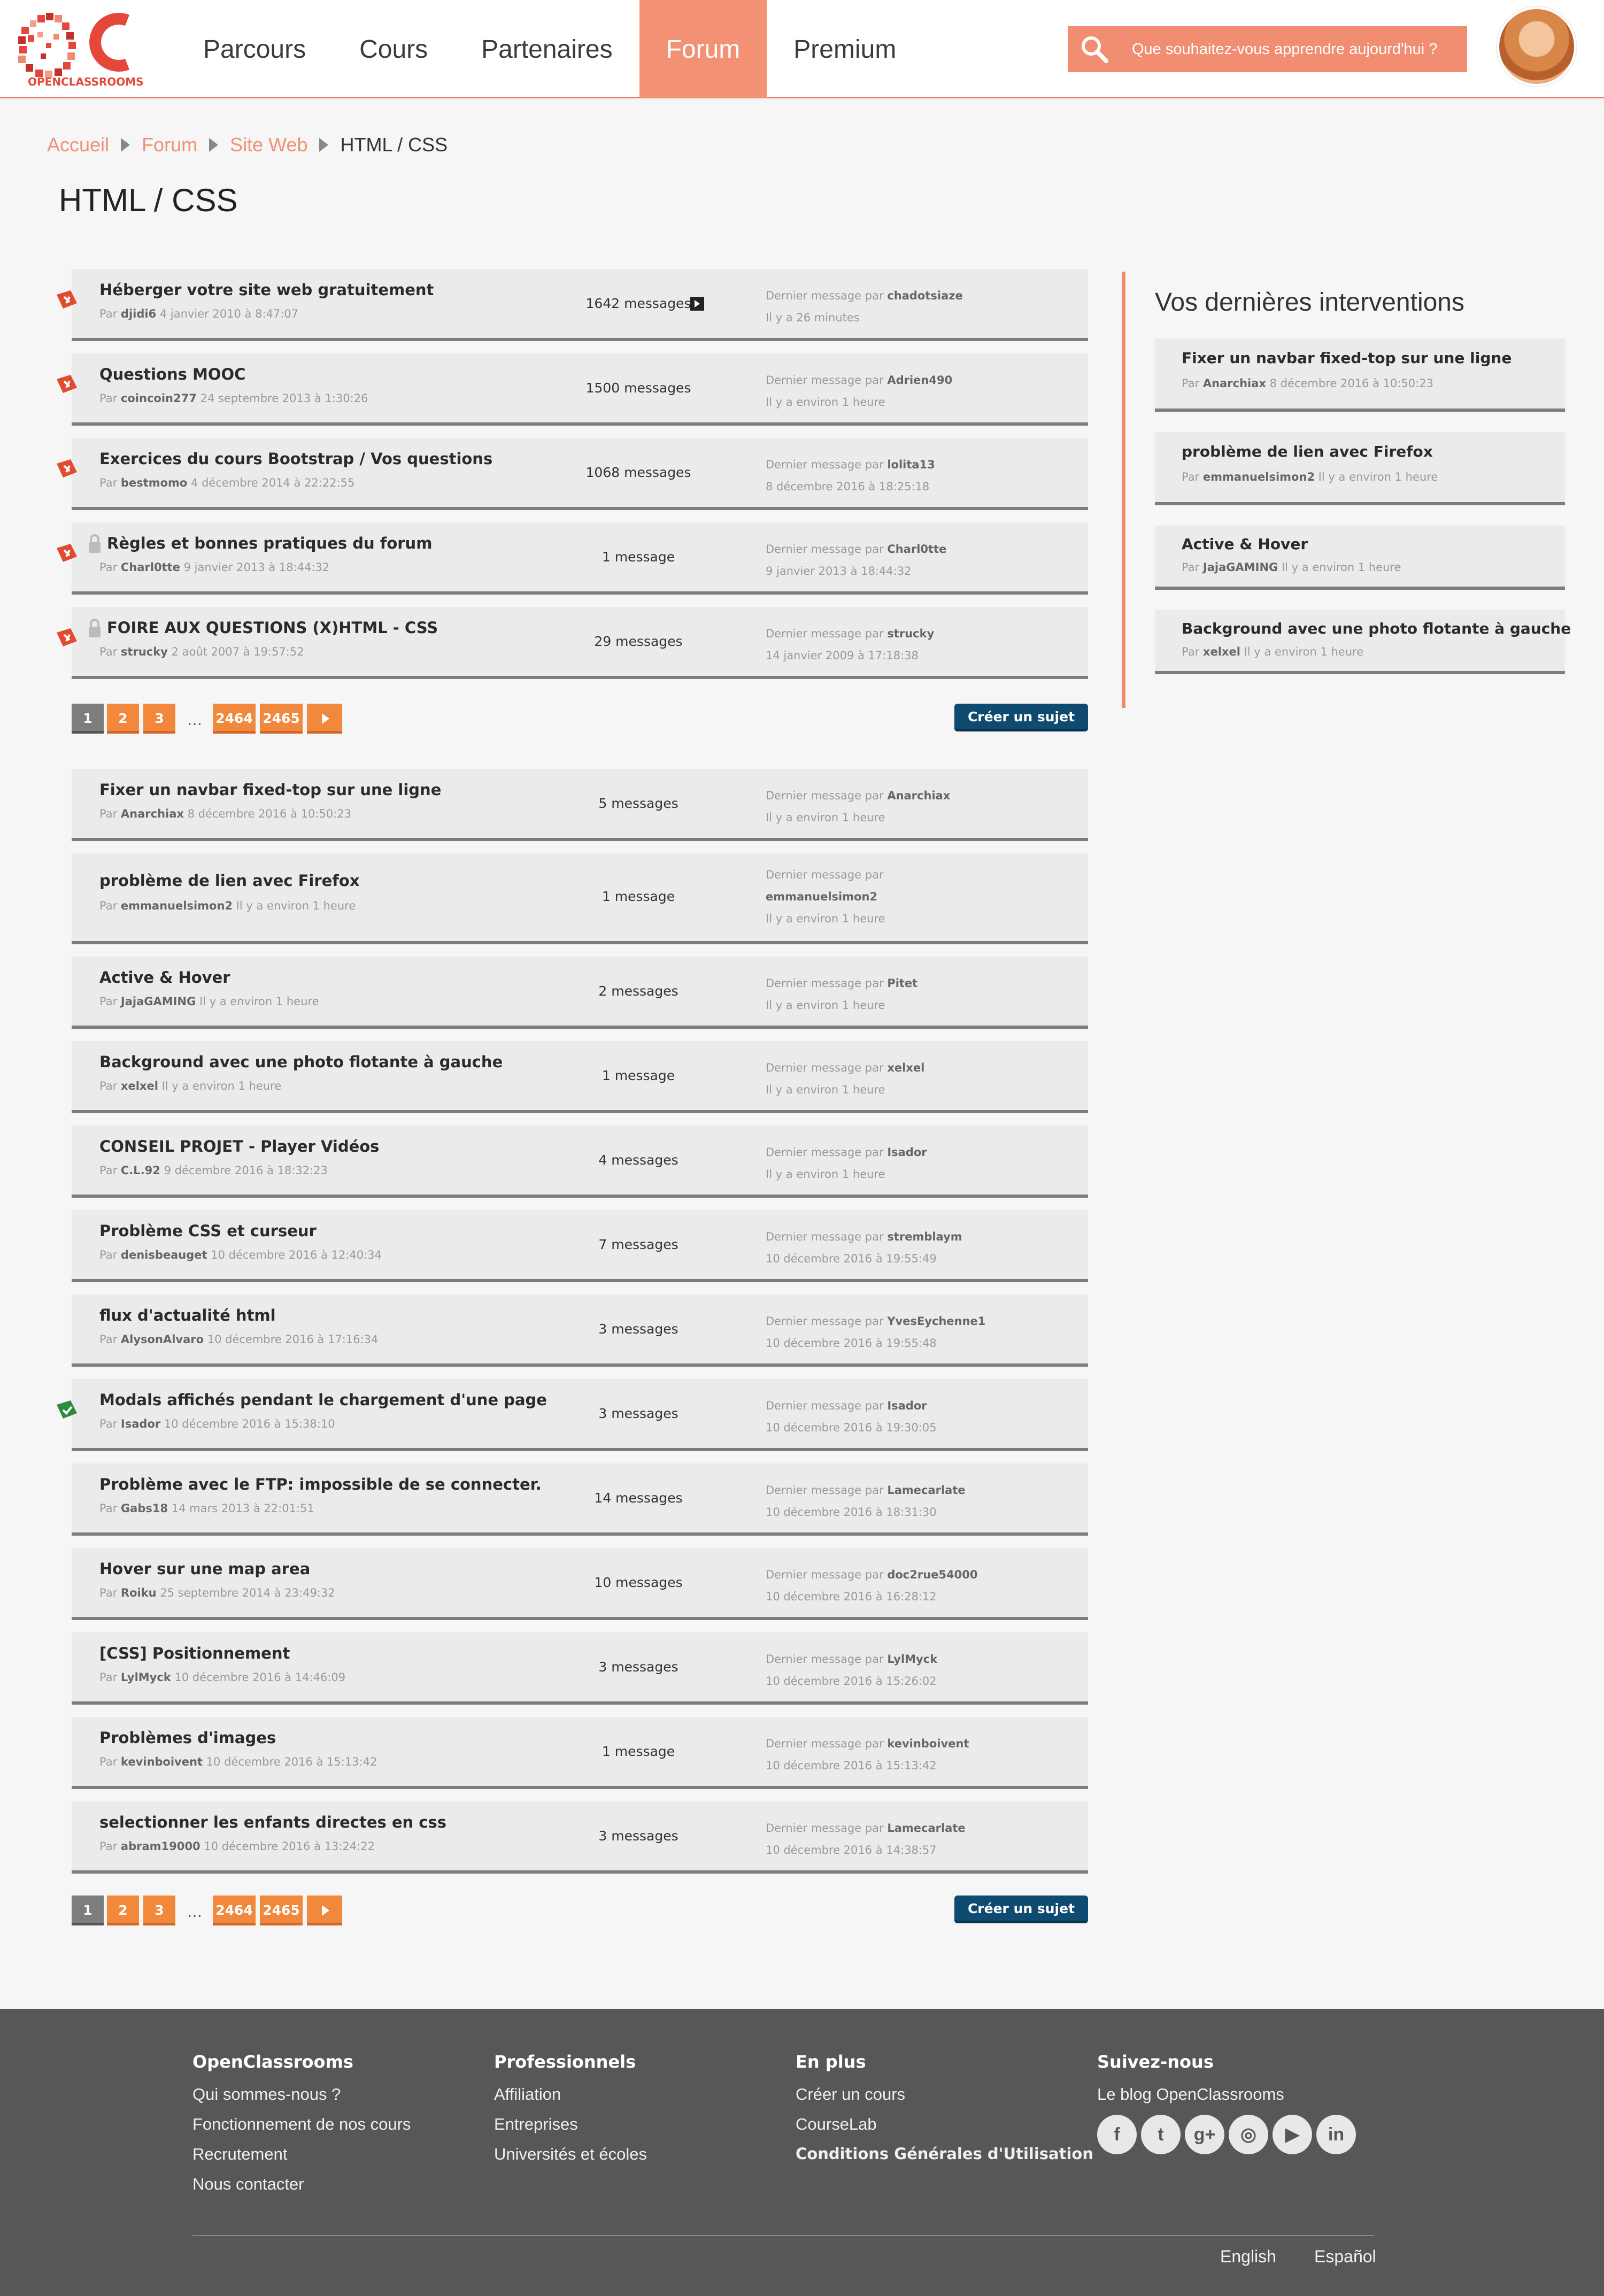  What do you see at coordinates (159, 398) in the screenshot?
I see `topic-author: coincoin277` at bounding box center [159, 398].